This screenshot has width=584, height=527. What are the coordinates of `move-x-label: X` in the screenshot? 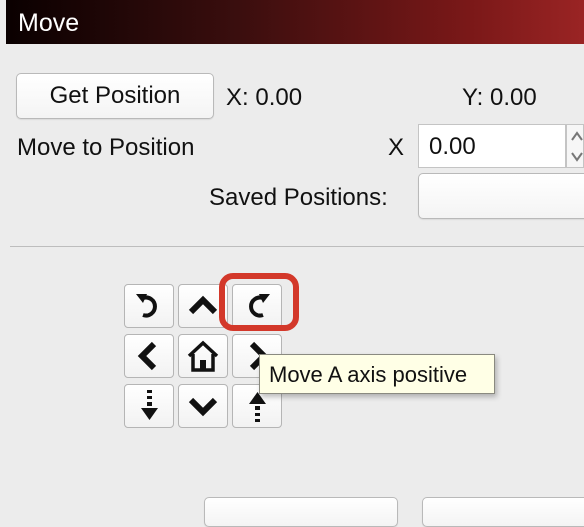 It's located at (396, 147).